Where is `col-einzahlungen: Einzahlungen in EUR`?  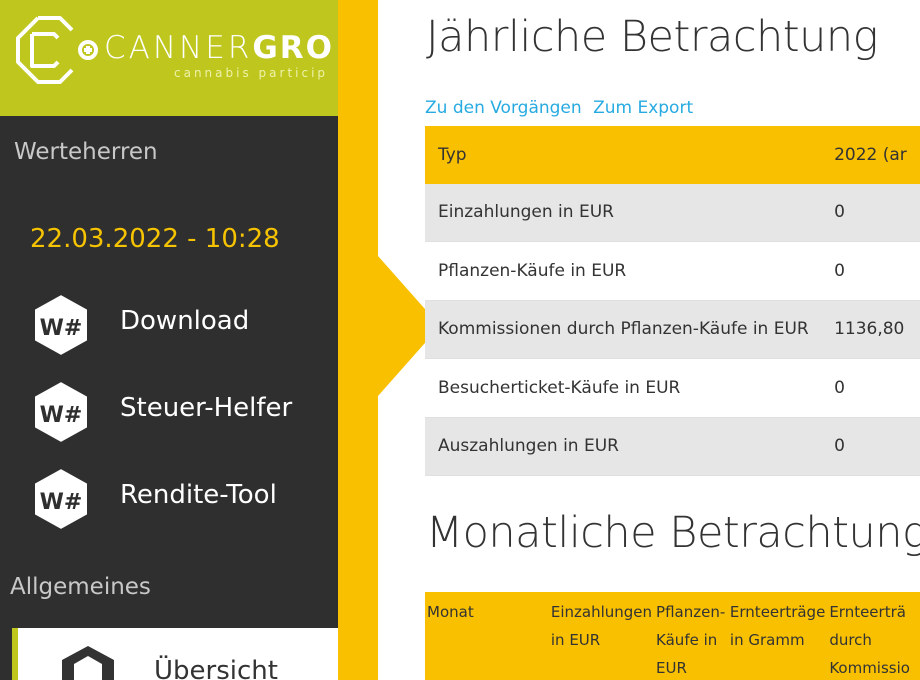
col-einzahlungen: Einzahlungen in EUR is located at coordinates (601, 626).